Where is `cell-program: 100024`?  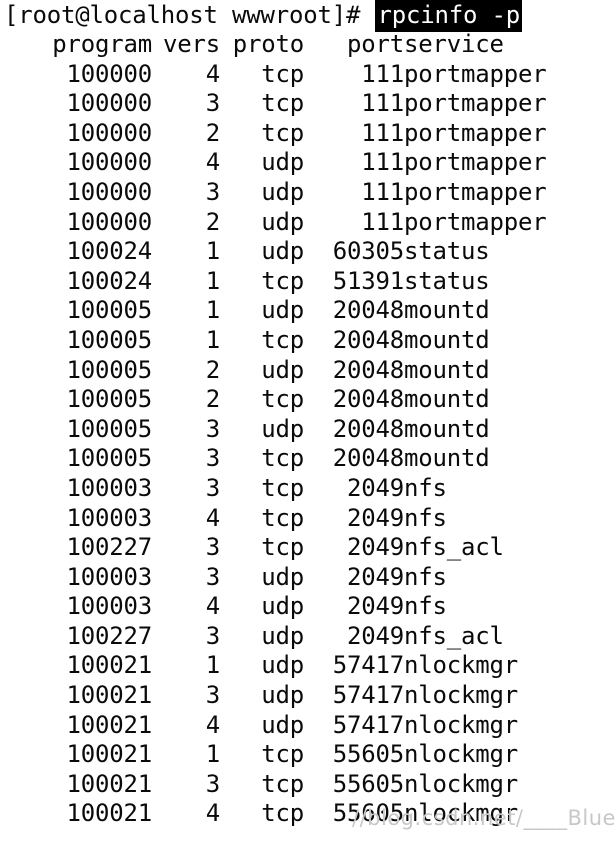
cell-program: 100024 is located at coordinates (109, 280).